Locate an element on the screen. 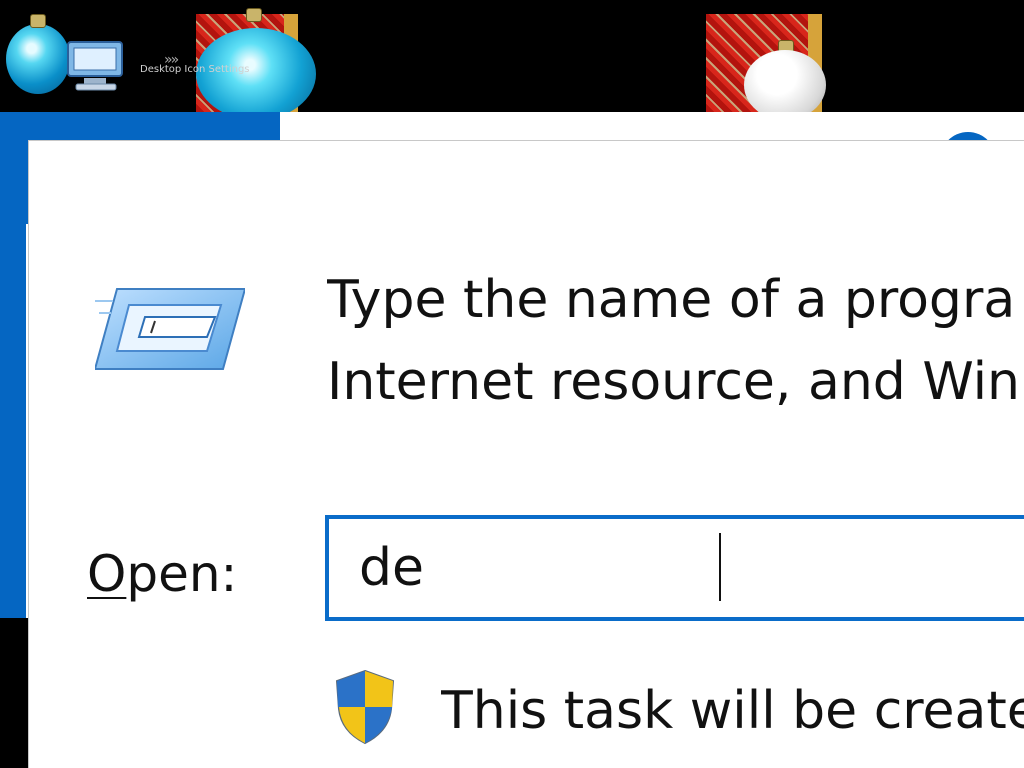  open-label: Open: is located at coordinates (162, 574).